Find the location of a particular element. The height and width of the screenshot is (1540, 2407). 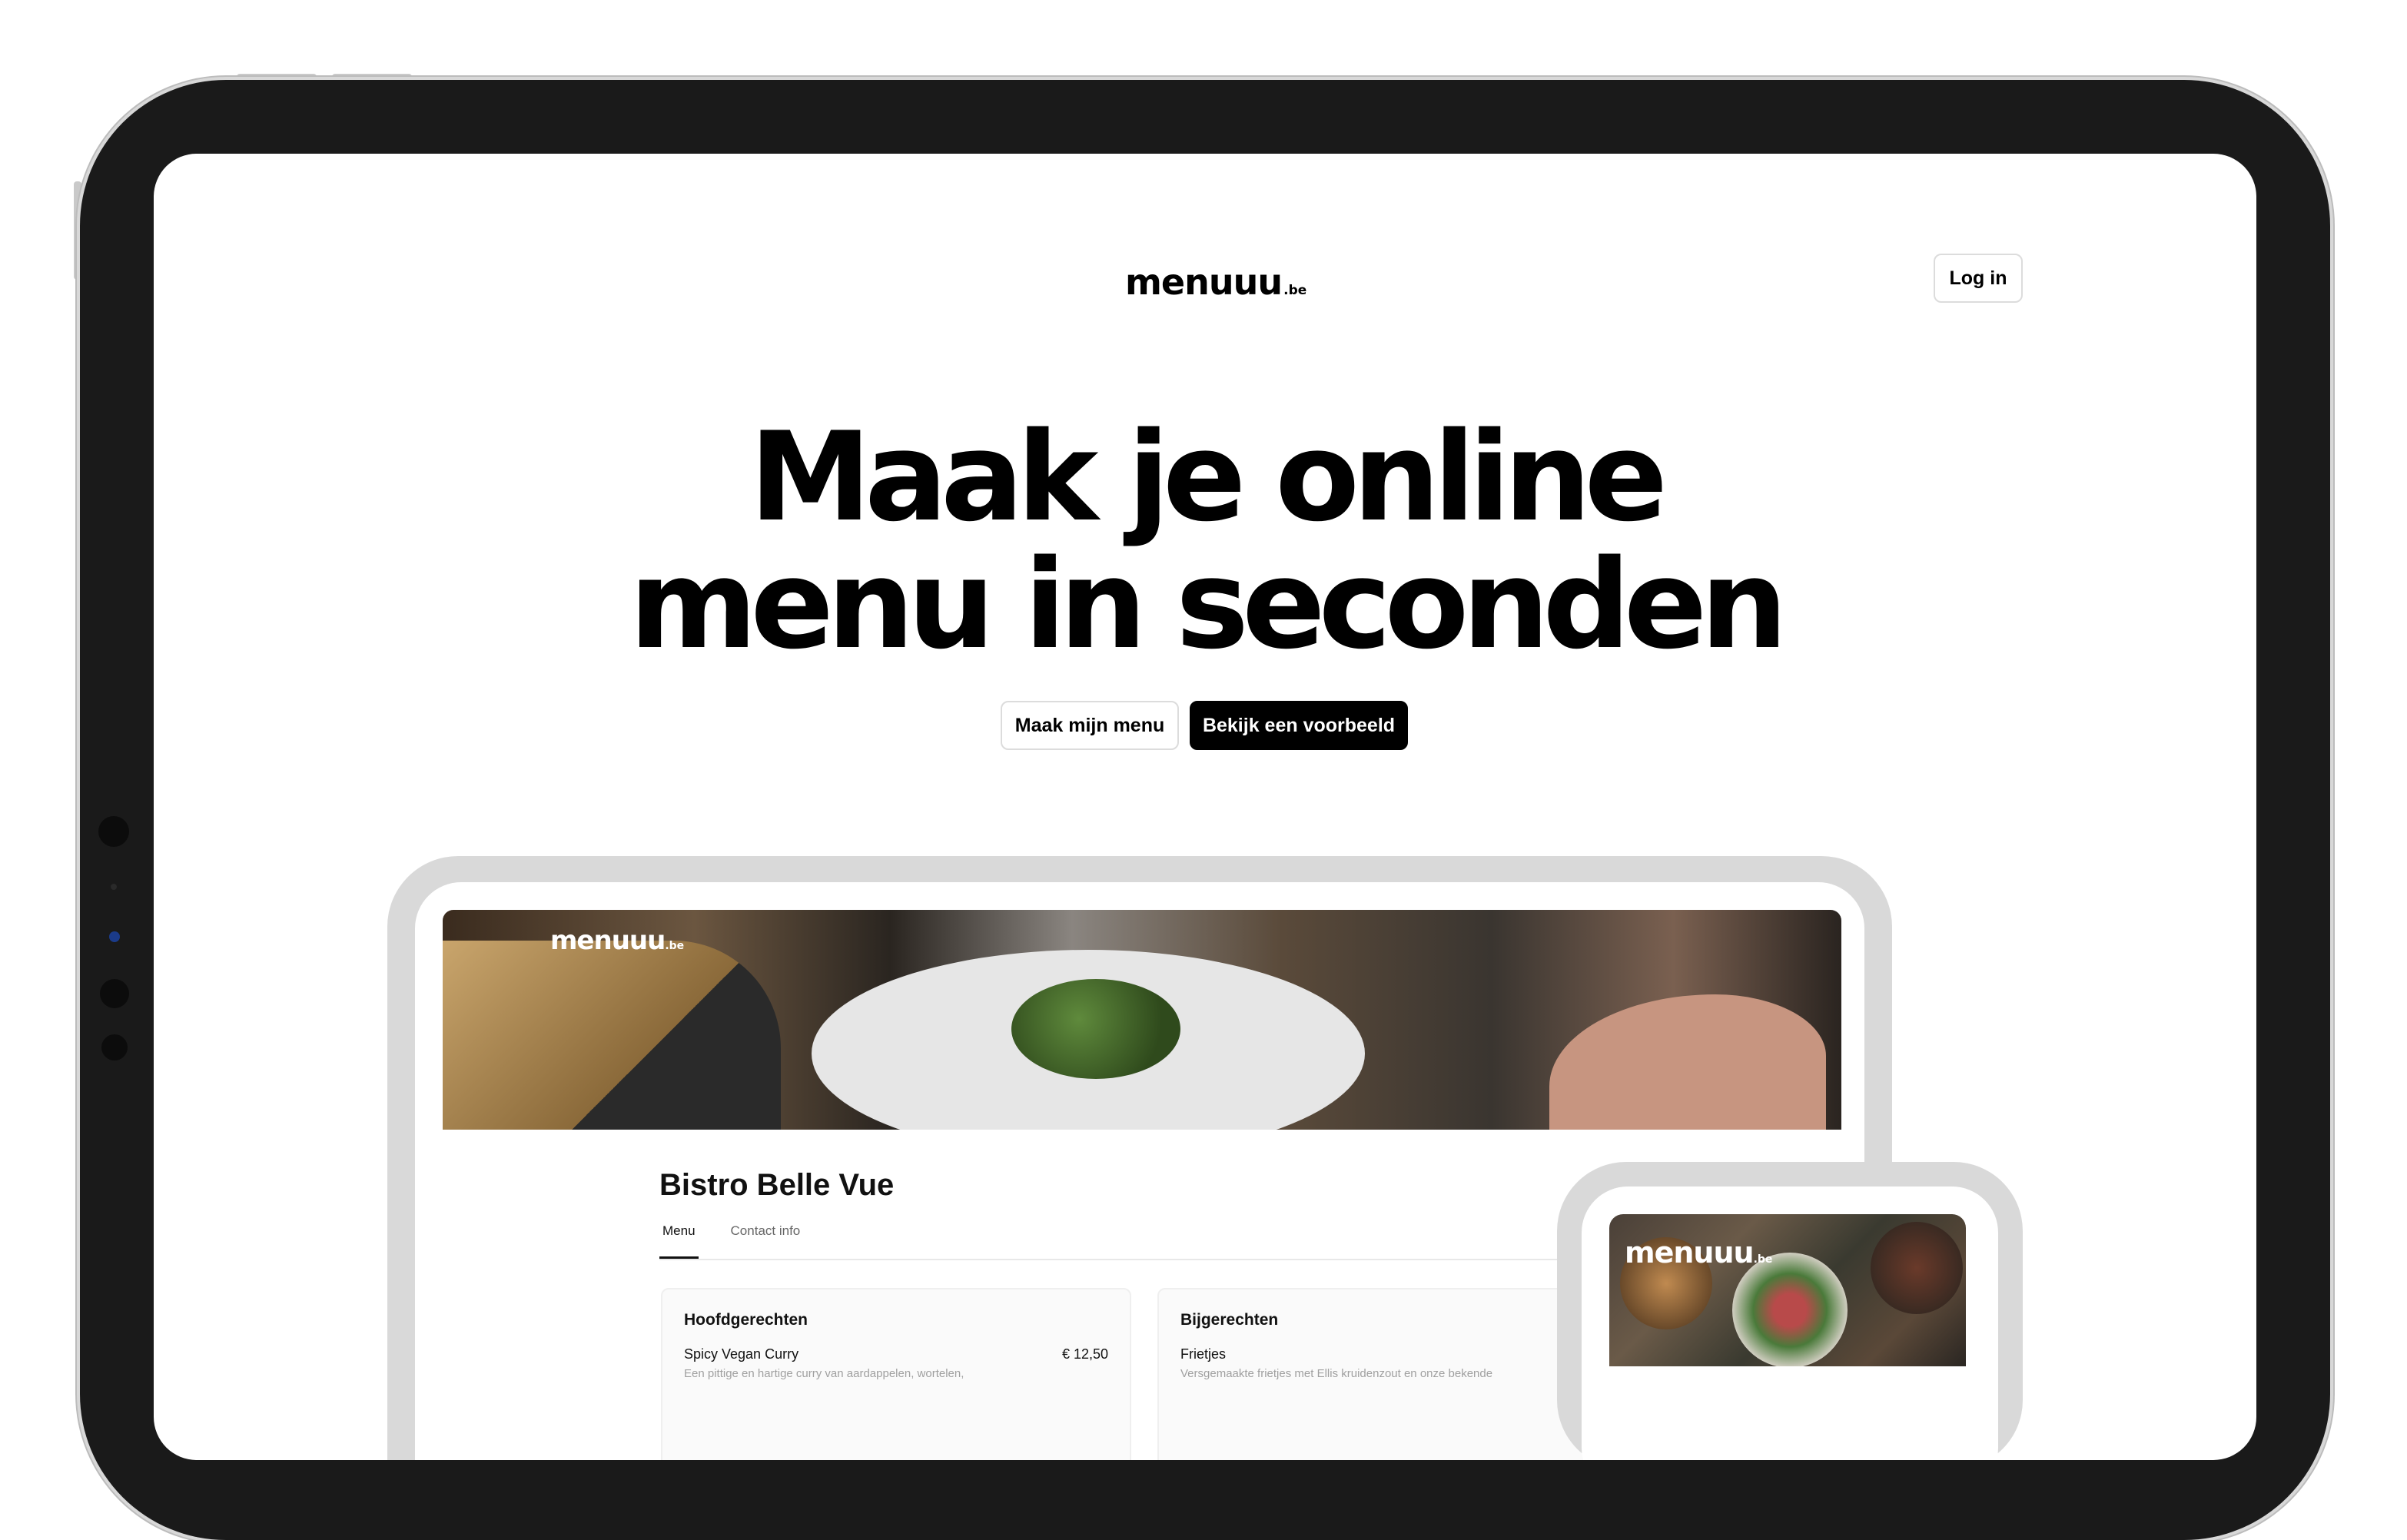

category-title: Bijgerechten is located at coordinates (1229, 1320).